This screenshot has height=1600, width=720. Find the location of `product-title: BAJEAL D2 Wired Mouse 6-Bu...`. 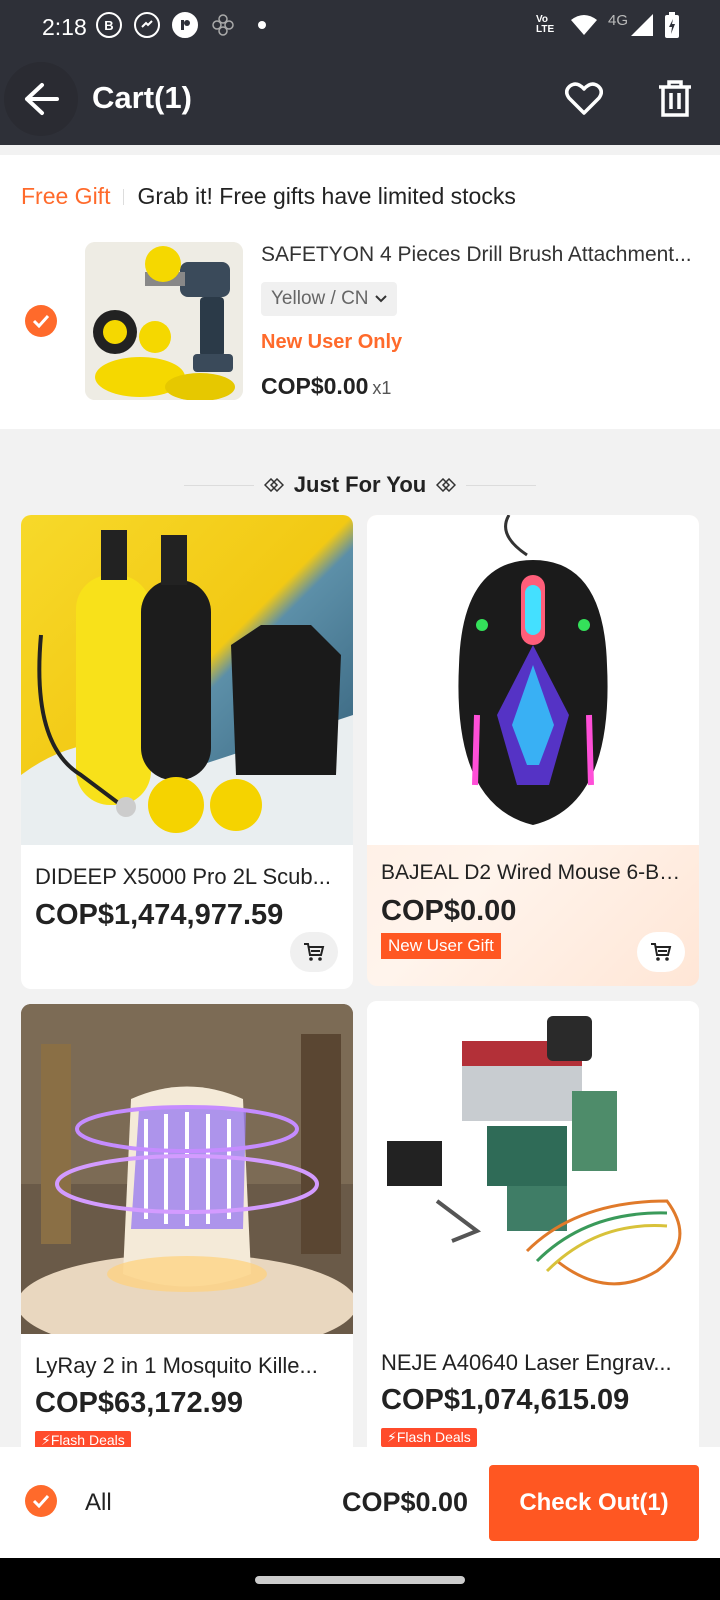

product-title: BAJEAL D2 Wired Mouse 6-Bu... is located at coordinates (534, 872).